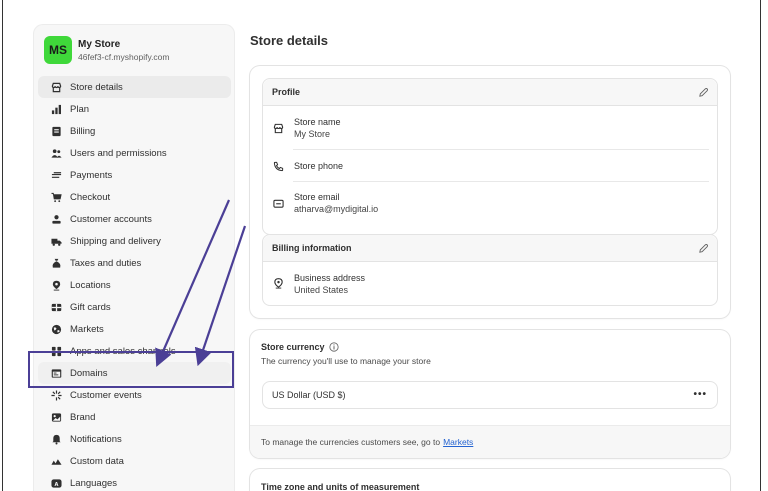 Image resolution: width=768 pixels, height=491 pixels. I want to click on business-address-label: Business address, so click(330, 277).